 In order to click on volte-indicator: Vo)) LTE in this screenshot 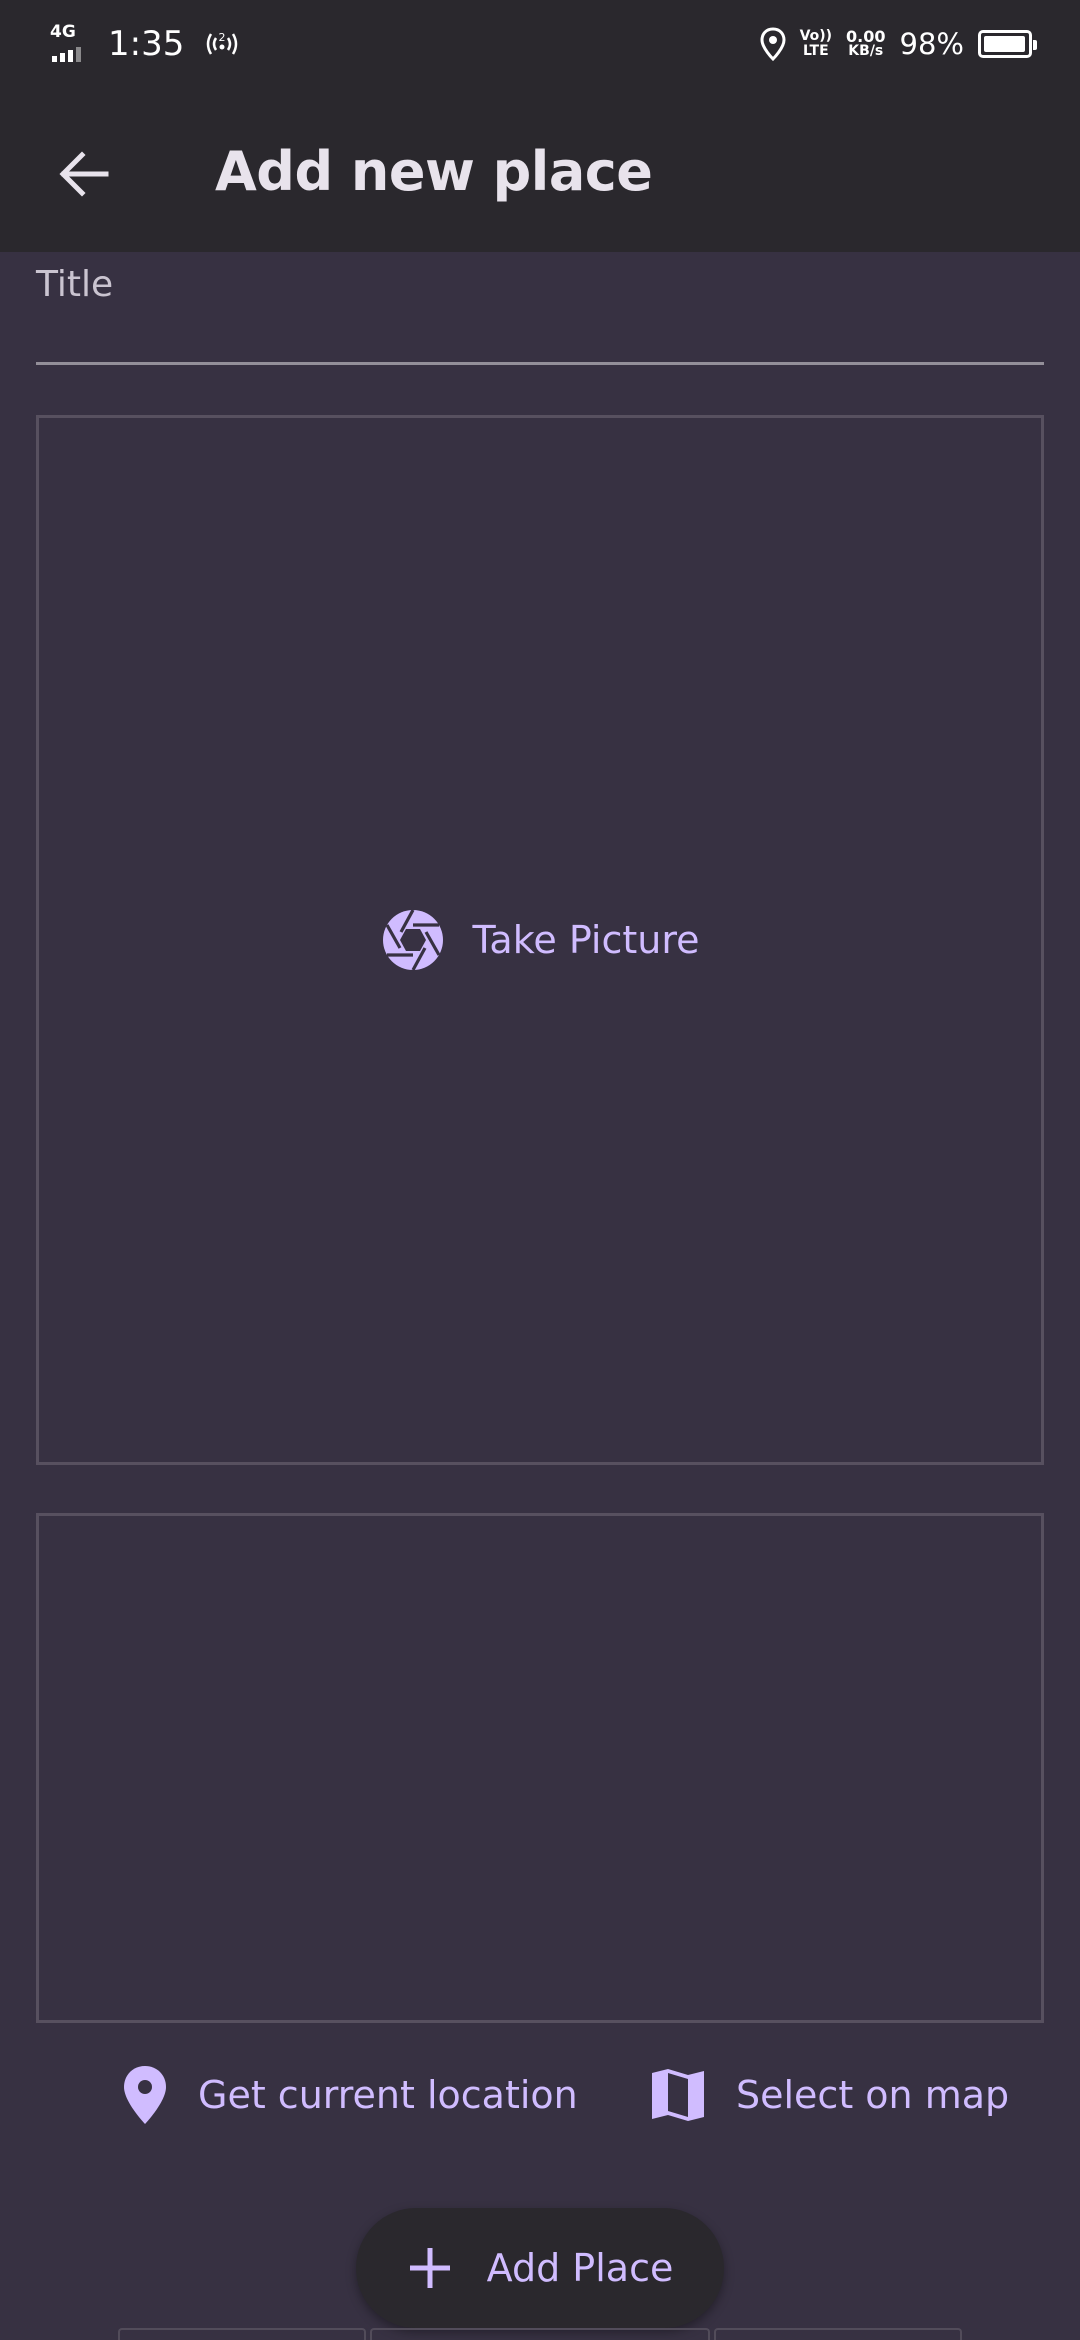, I will do `click(816, 44)`.